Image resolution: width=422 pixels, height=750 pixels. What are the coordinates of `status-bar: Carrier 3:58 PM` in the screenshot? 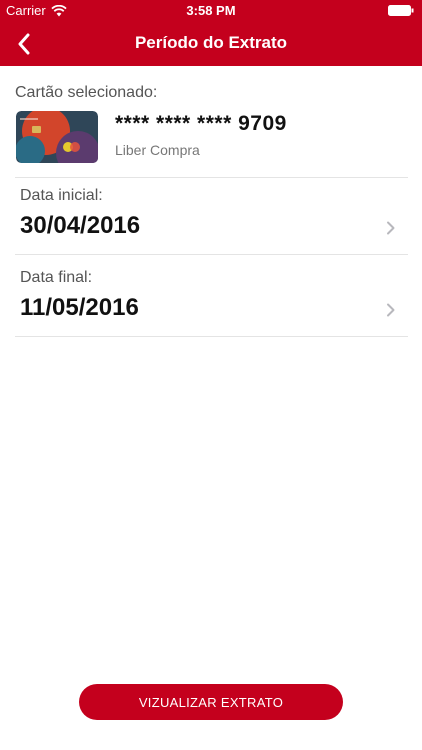 It's located at (211, 11).